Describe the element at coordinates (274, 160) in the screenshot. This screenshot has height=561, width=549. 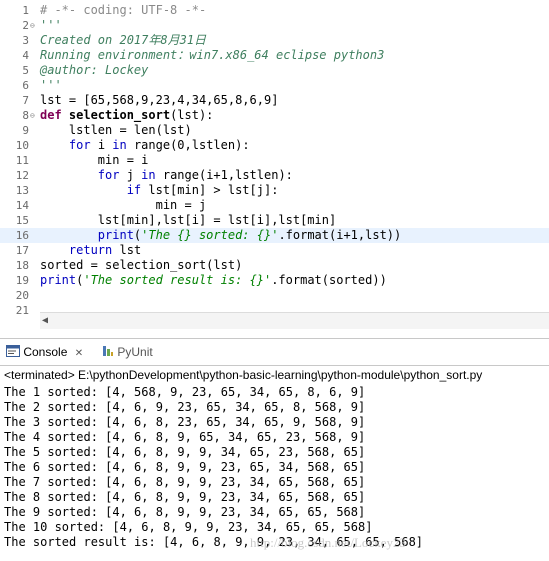
I see `code-line: 11 min = i` at that location.